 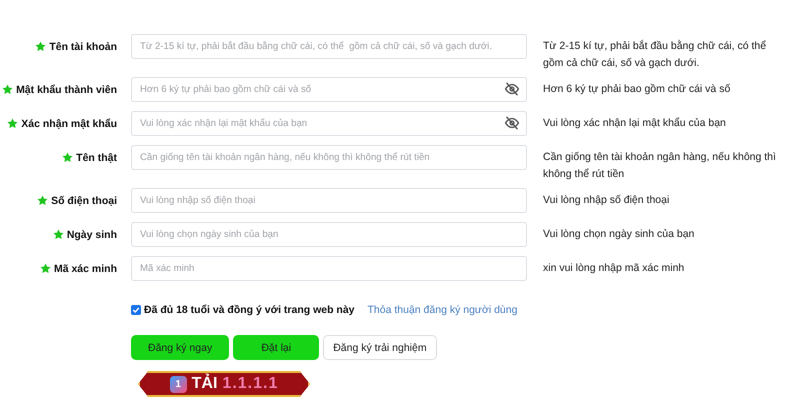 I want to click on download-banner: 1 TẢI 1.1.1.1, so click(x=224, y=384).